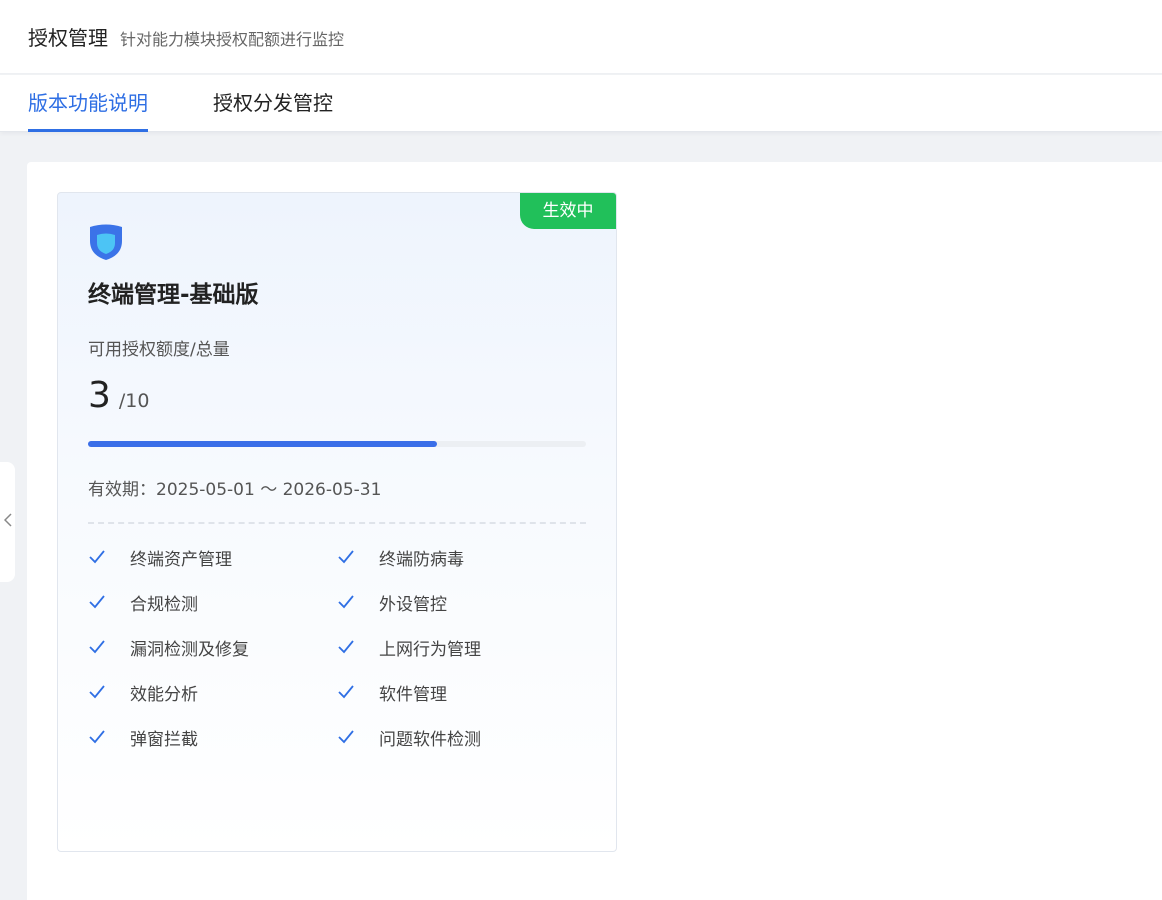 The width and height of the screenshot is (1162, 900). I want to click on feature-label: 漏洞检测及修复, so click(189, 649).